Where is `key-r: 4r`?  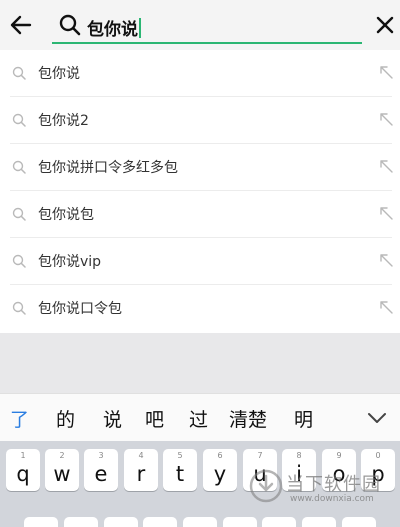
key-r: 4r is located at coordinates (141, 470).